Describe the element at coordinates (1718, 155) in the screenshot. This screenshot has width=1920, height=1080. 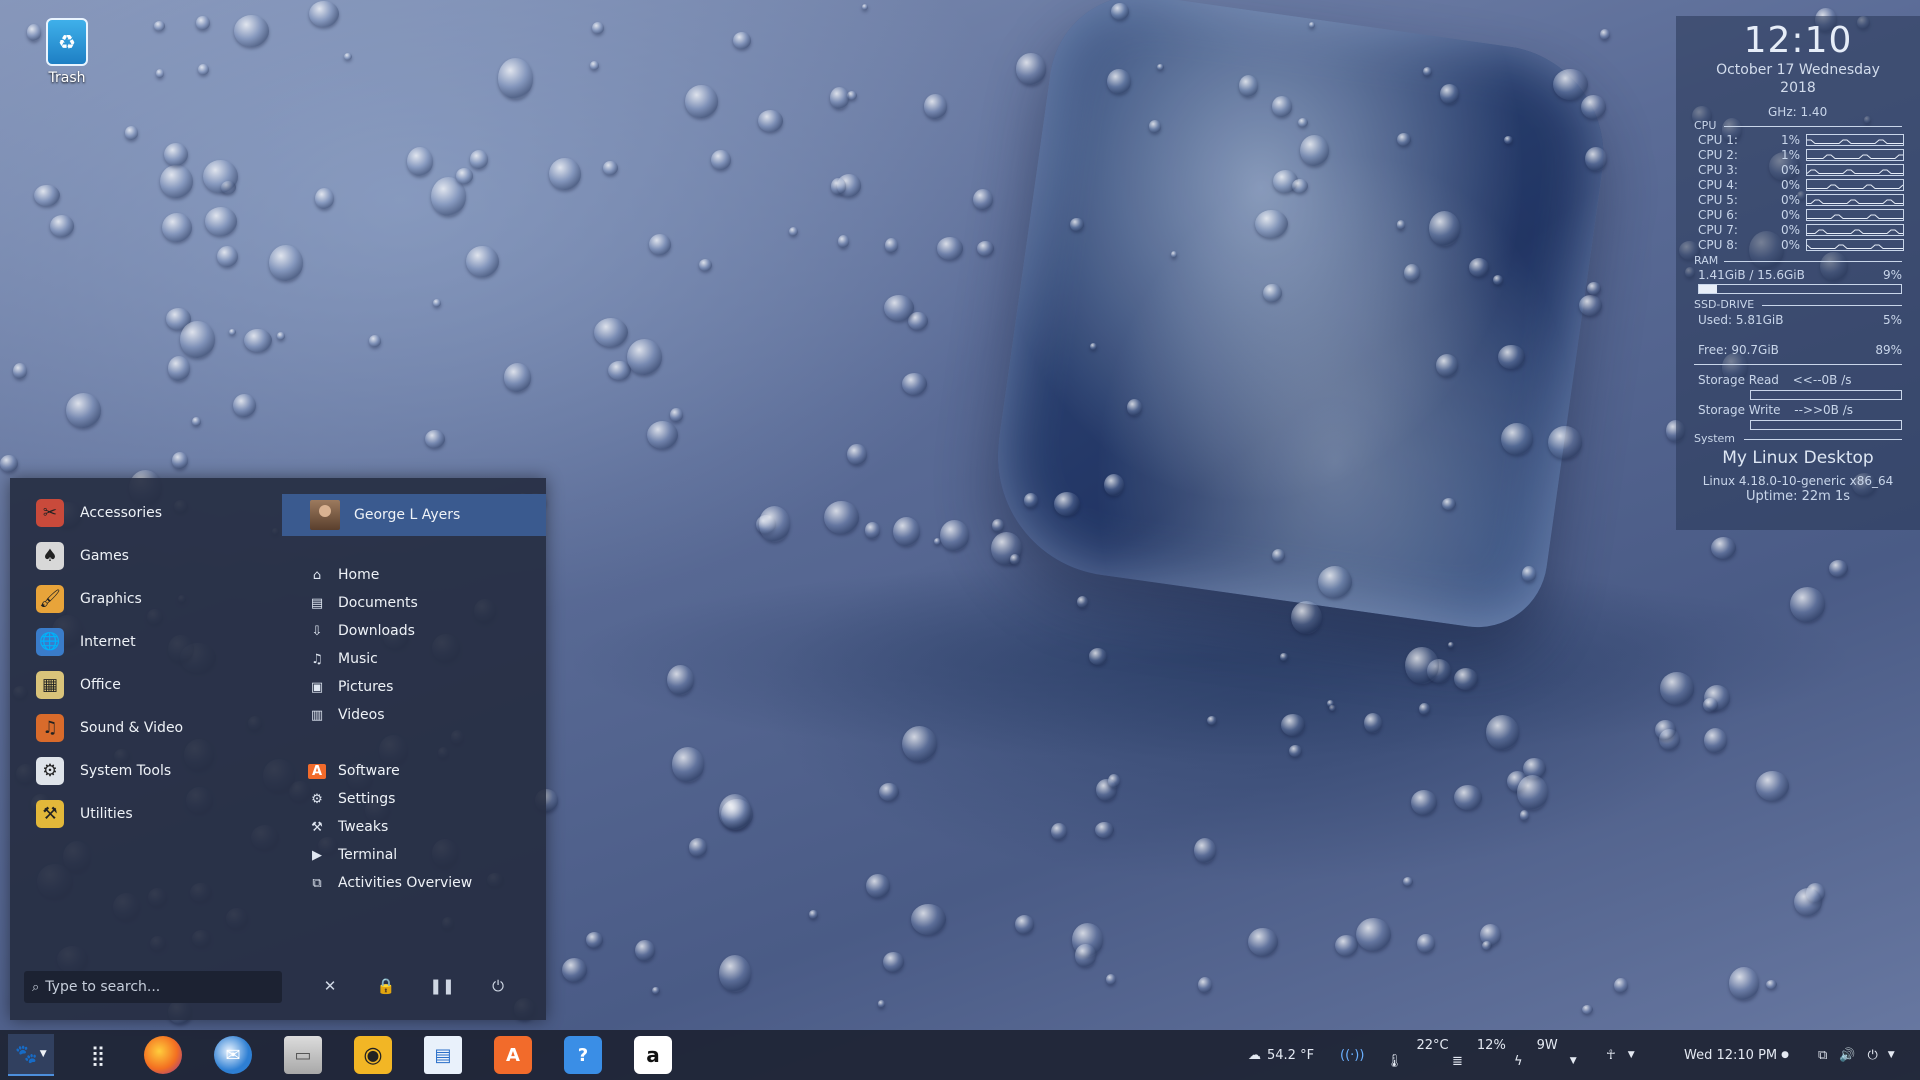
I see `cpu-label: CPU 2:` at that location.